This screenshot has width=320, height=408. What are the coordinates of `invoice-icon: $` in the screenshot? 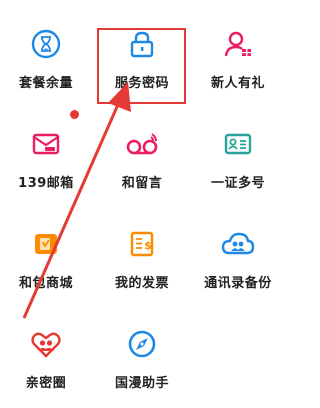 It's located at (142, 244).